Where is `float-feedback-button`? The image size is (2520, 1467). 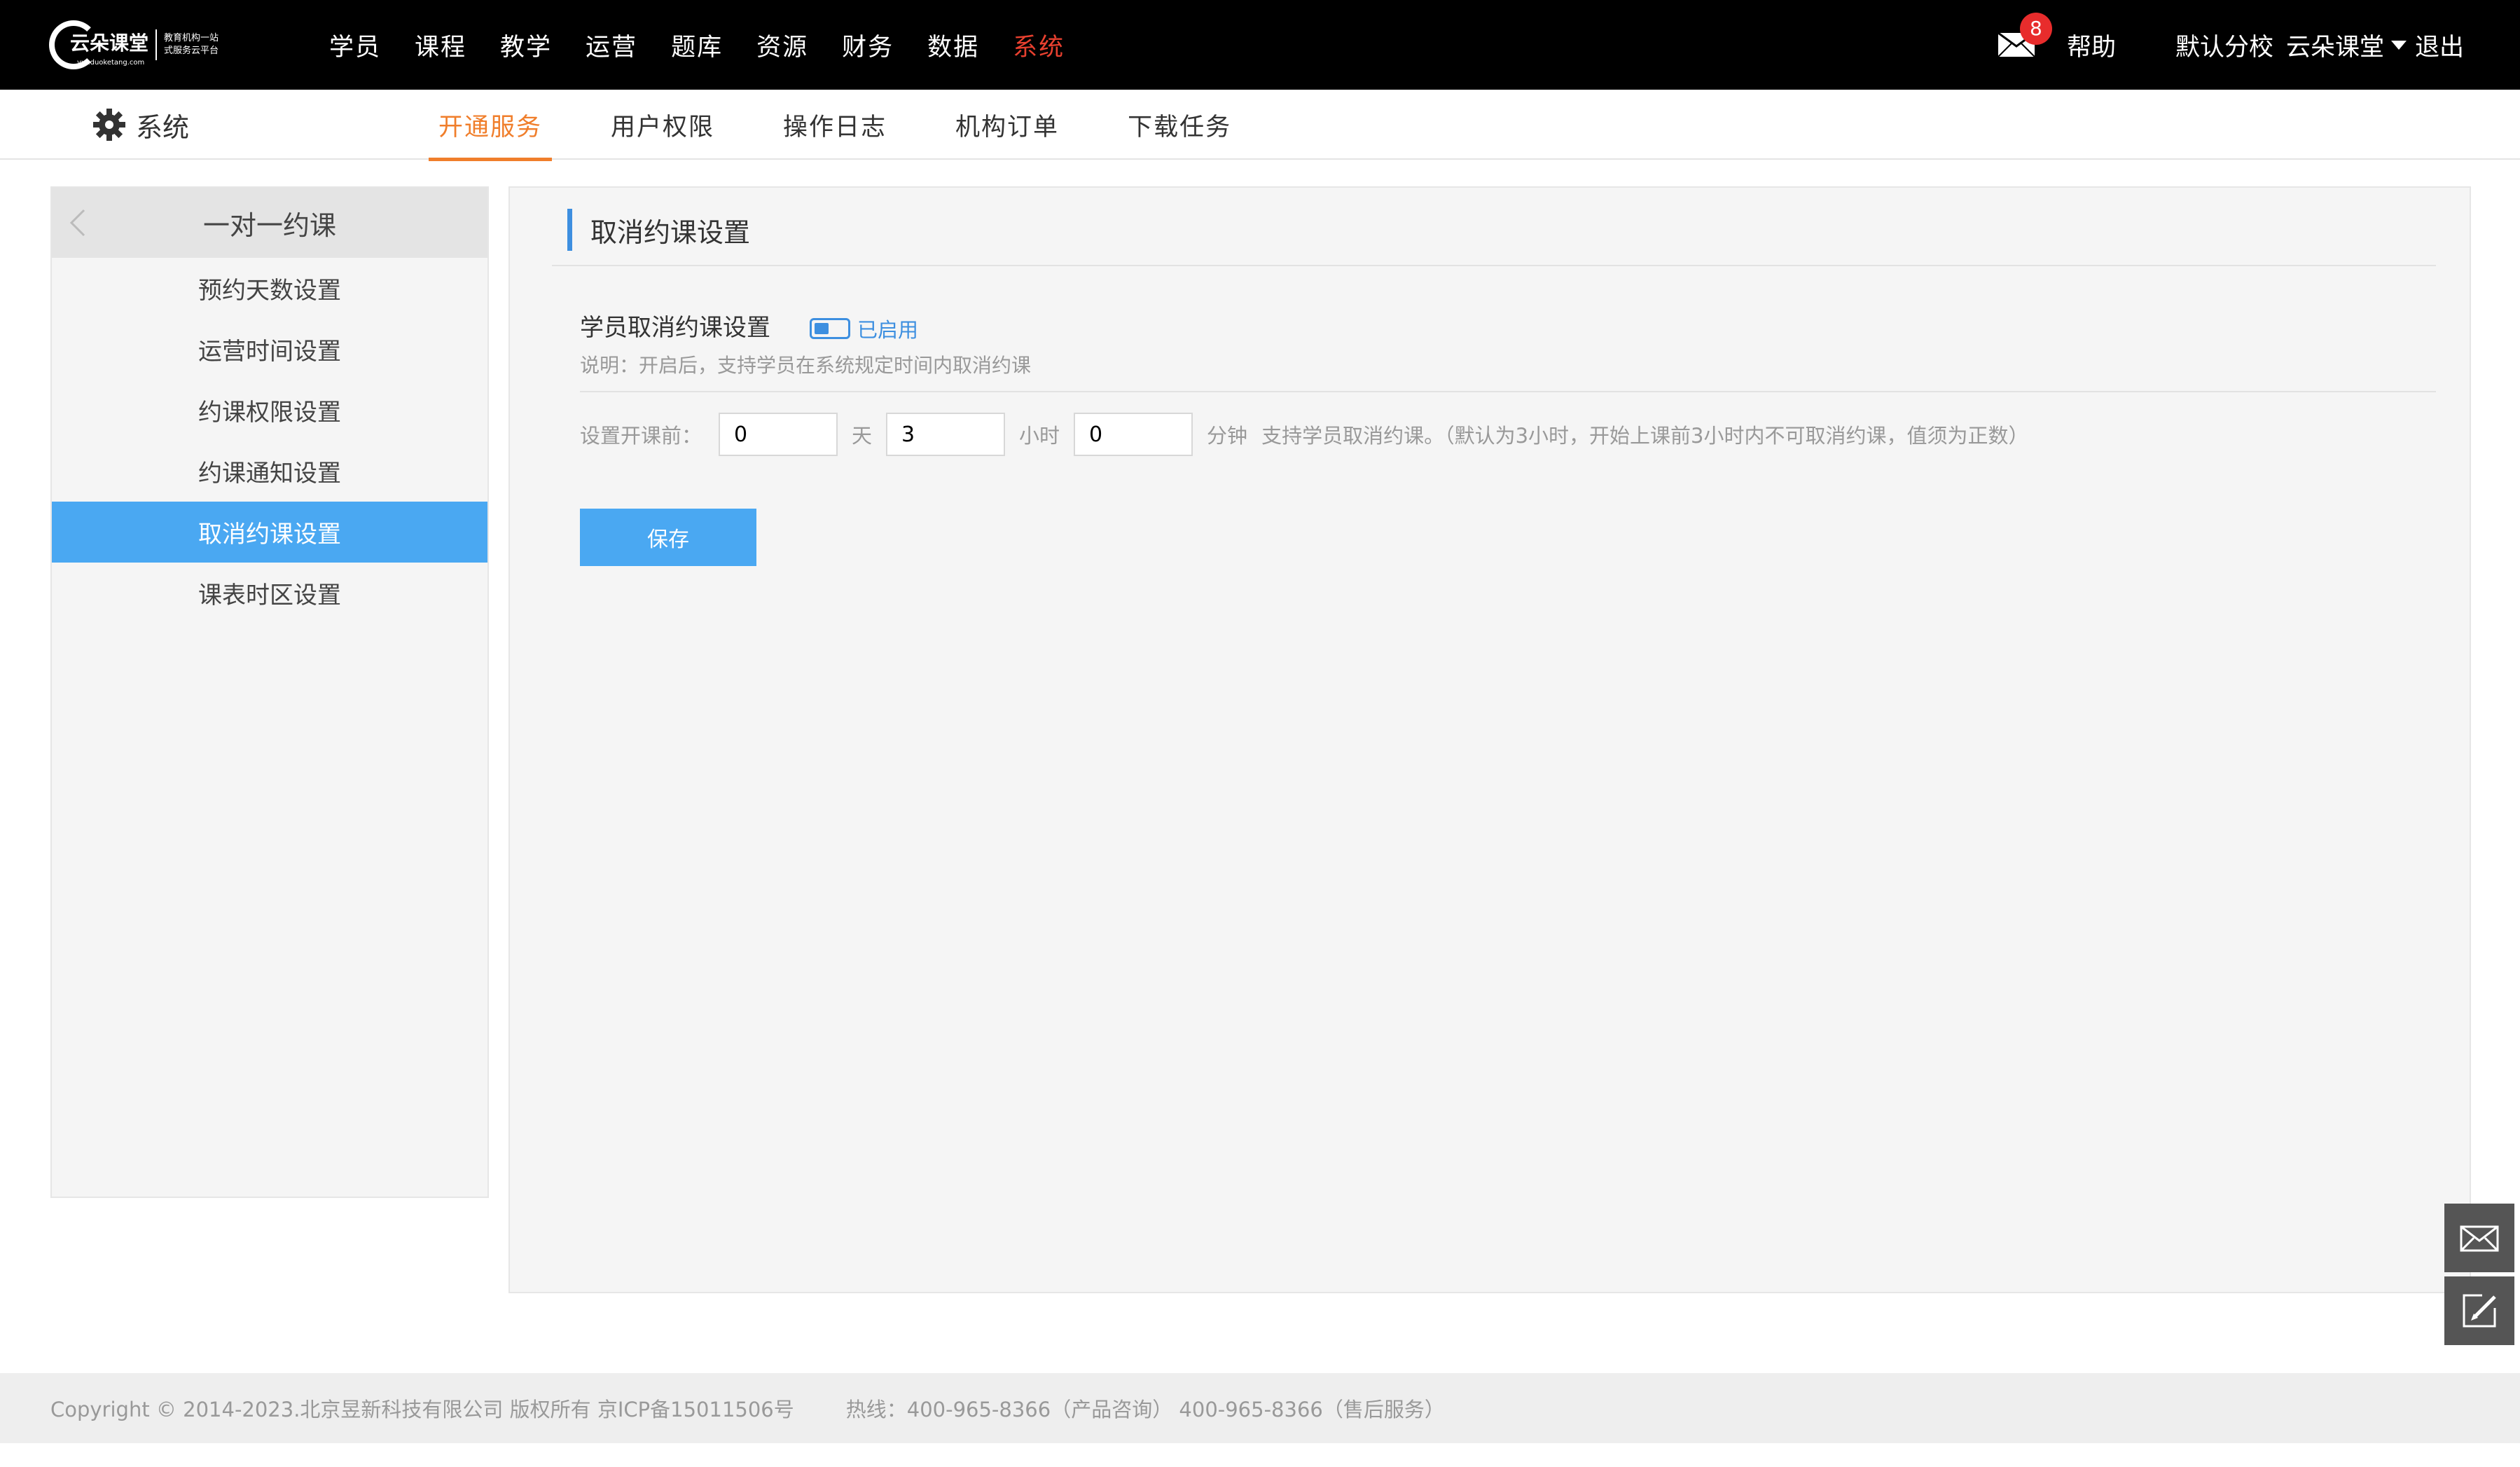 float-feedback-button is located at coordinates (2479, 1310).